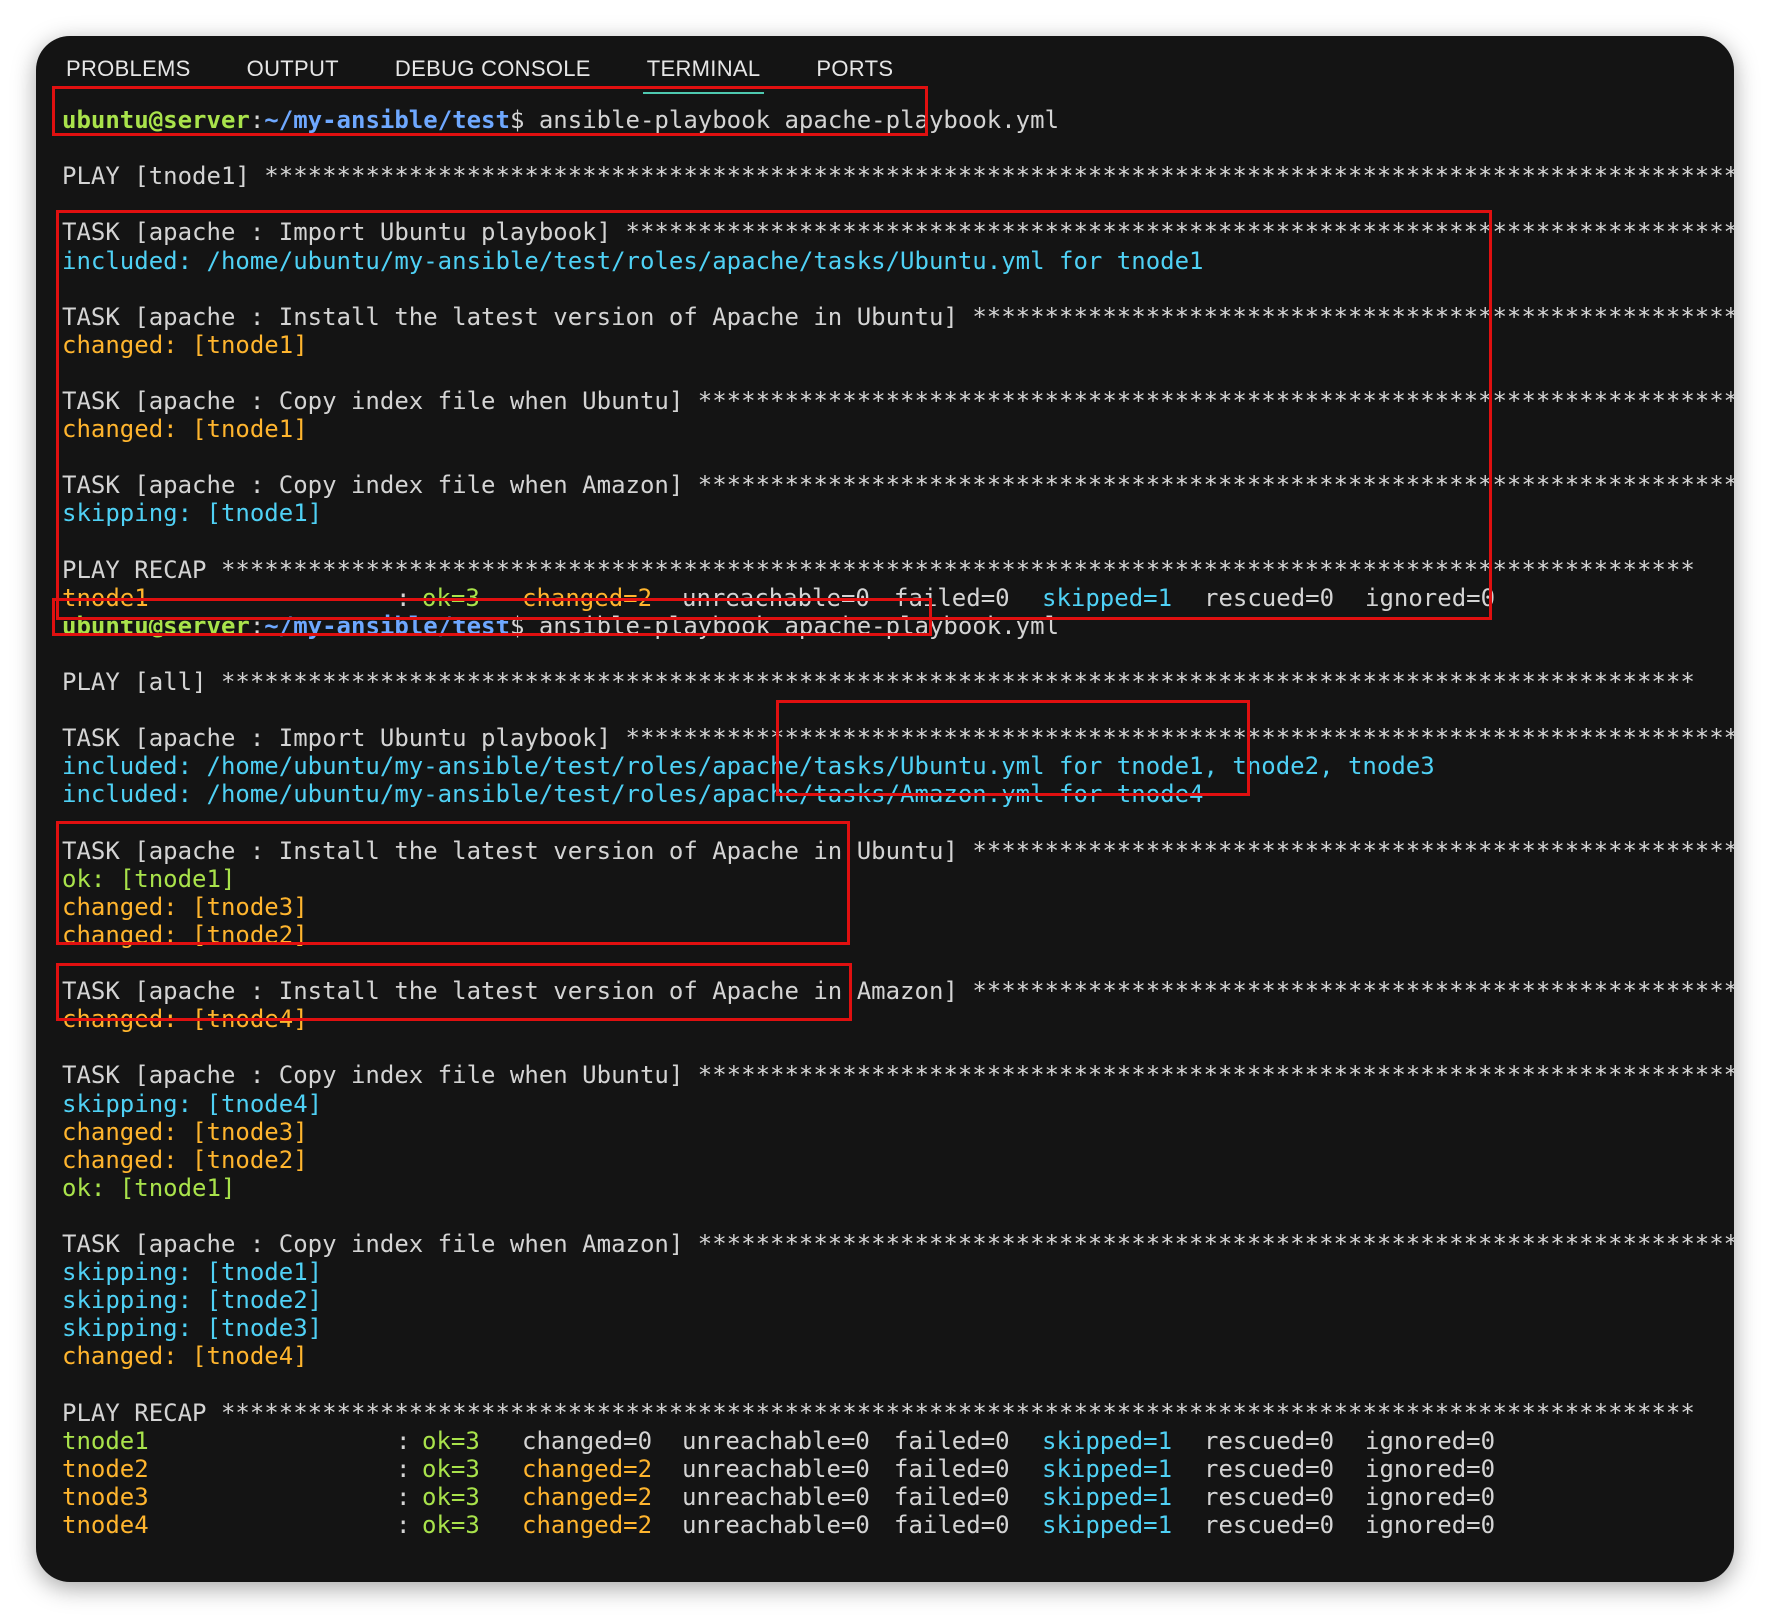 The image size is (1770, 1618). I want to click on result-text: changed: [tnode3], so click(185, 1131).